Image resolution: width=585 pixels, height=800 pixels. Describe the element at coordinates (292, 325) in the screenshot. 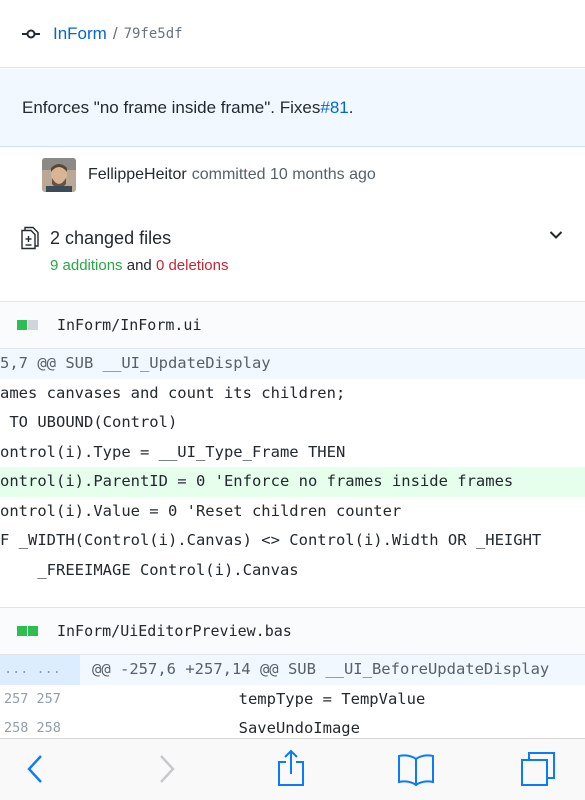

I see `file-header-inform-ui: InForm/InForm.ui` at that location.